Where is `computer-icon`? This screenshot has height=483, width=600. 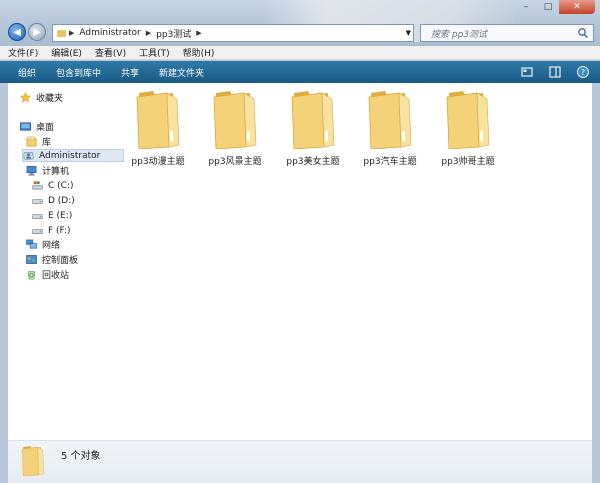 computer-icon is located at coordinates (31, 171).